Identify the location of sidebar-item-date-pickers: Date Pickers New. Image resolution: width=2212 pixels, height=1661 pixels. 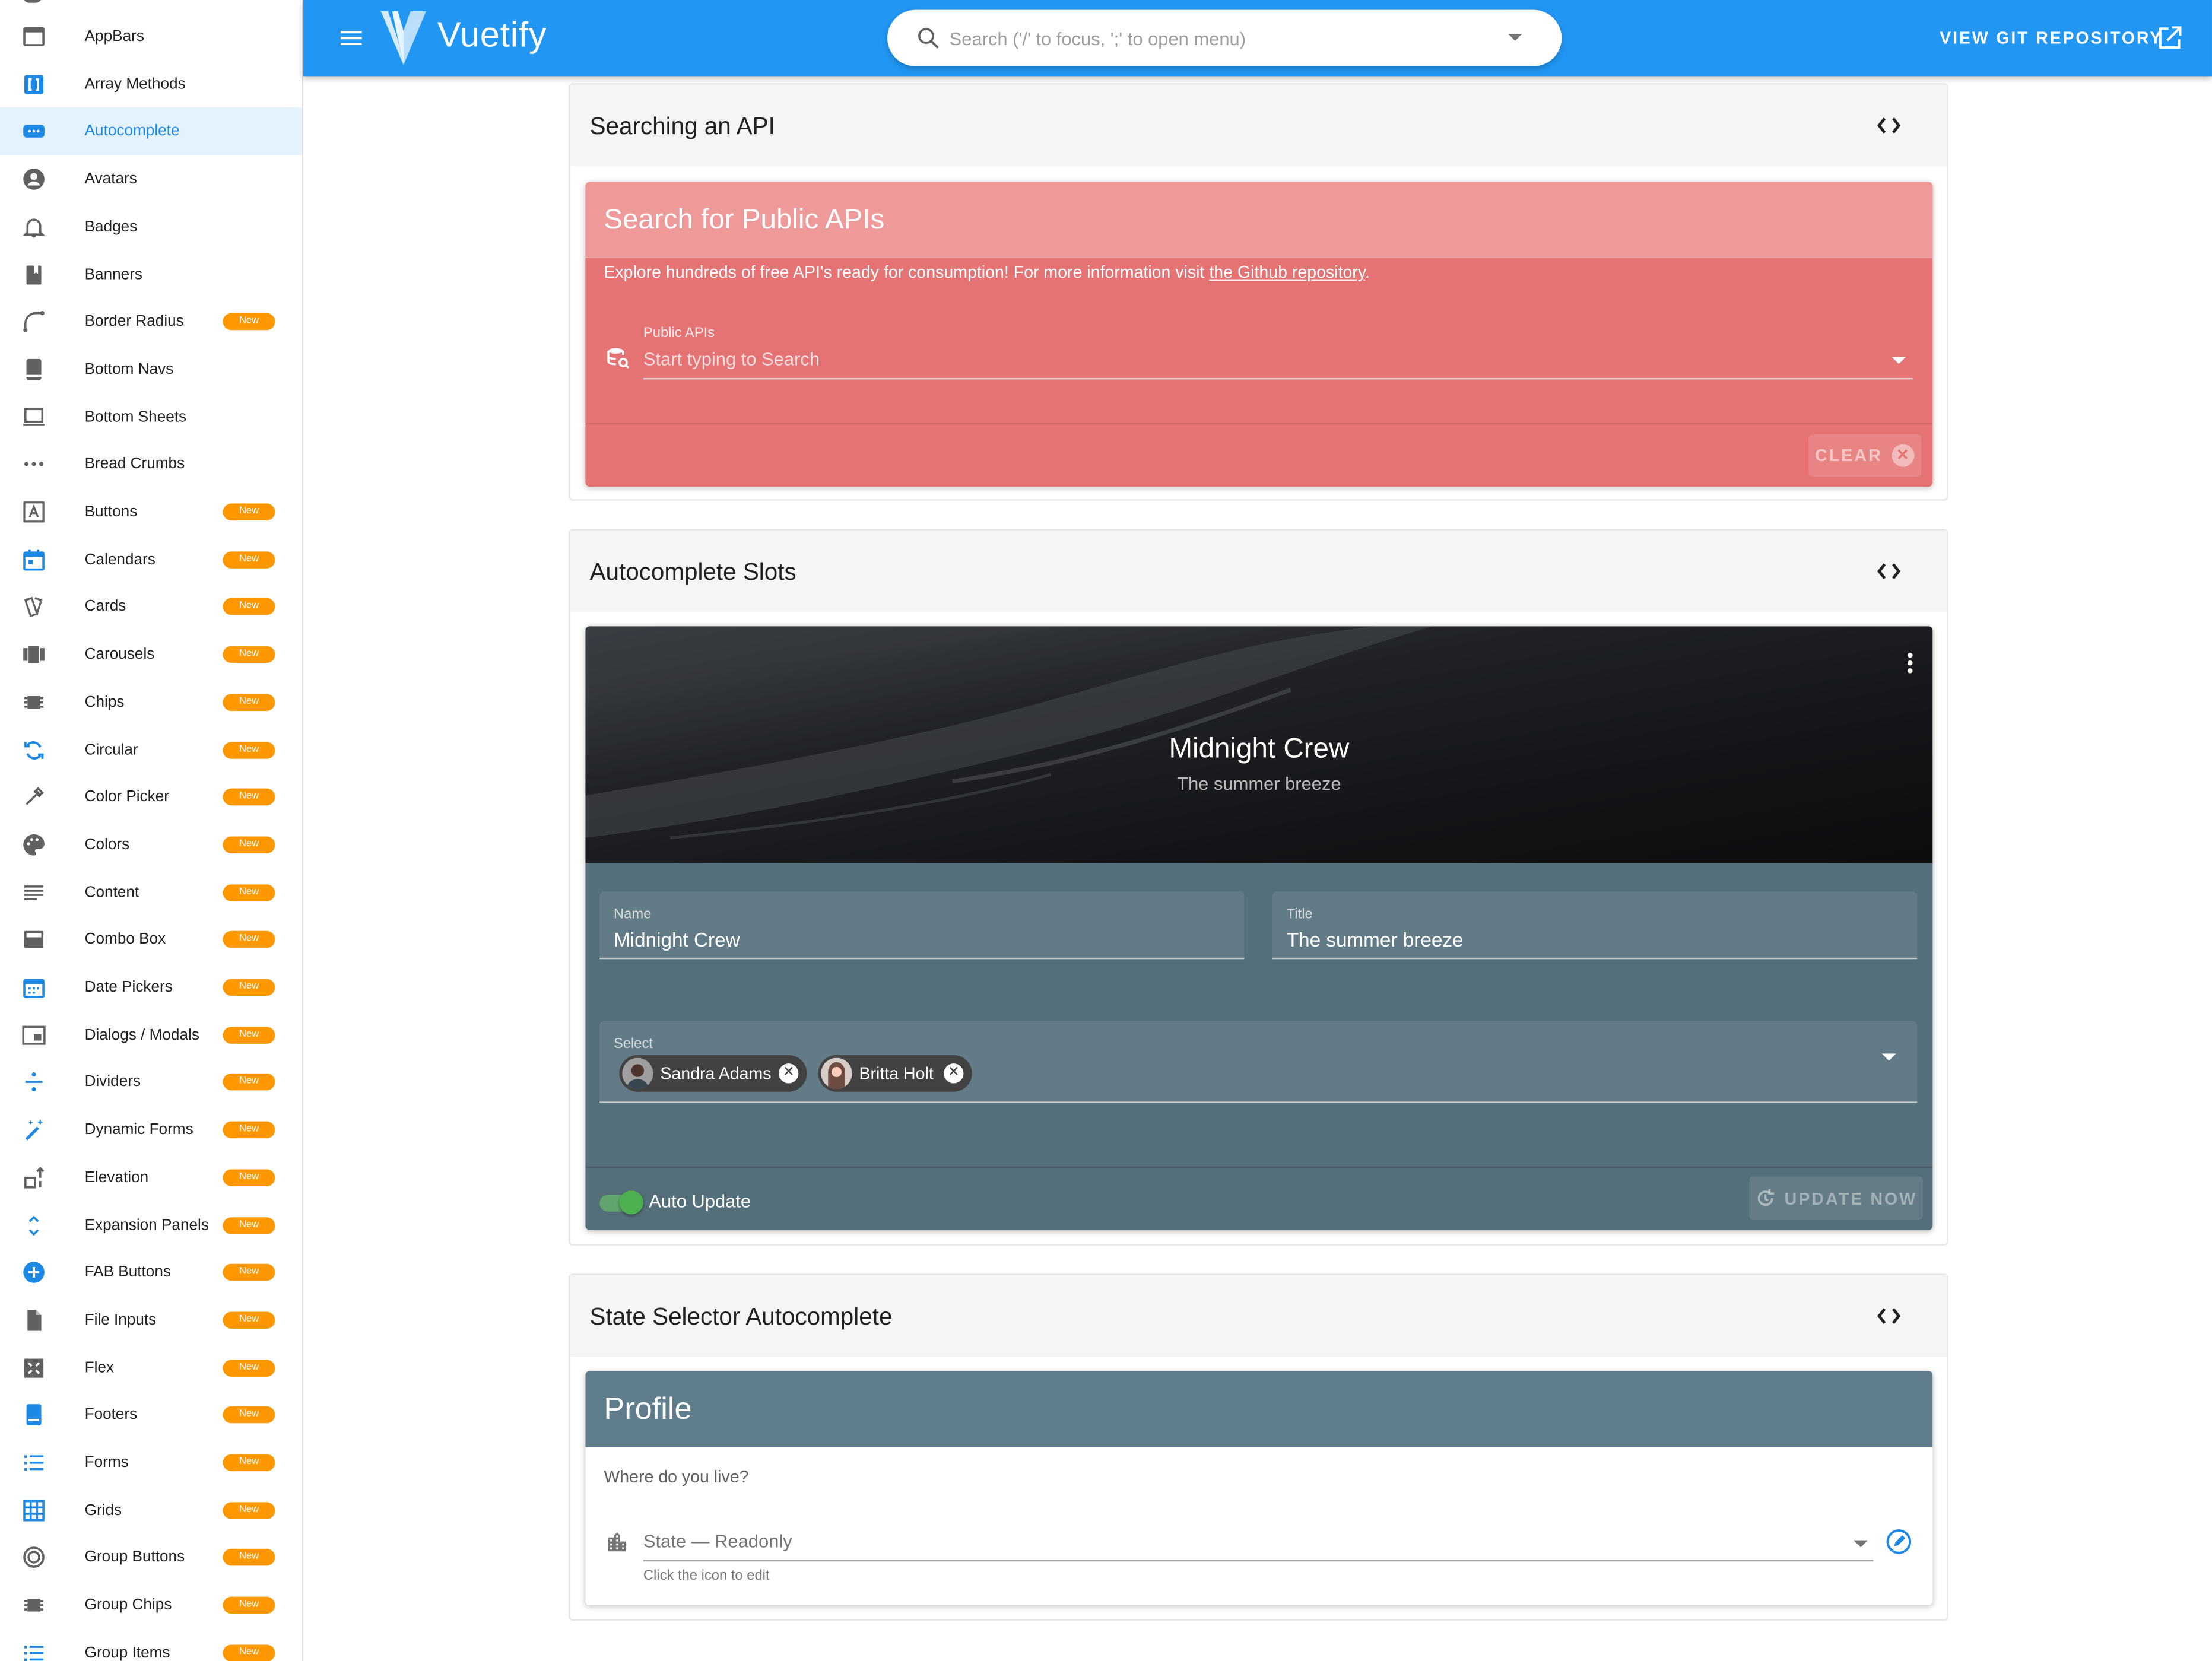
(151, 987).